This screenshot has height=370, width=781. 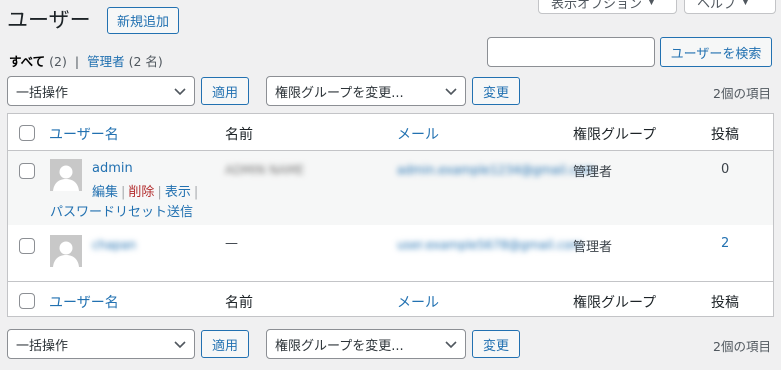 I want to click on select-all-checkbox-bottom, so click(x=27, y=301).